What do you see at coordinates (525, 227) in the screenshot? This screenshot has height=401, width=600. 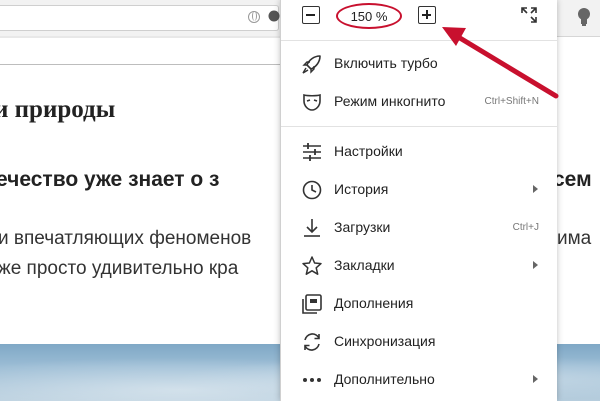 I see `menu-item-shortcut: Ctrl+J` at bounding box center [525, 227].